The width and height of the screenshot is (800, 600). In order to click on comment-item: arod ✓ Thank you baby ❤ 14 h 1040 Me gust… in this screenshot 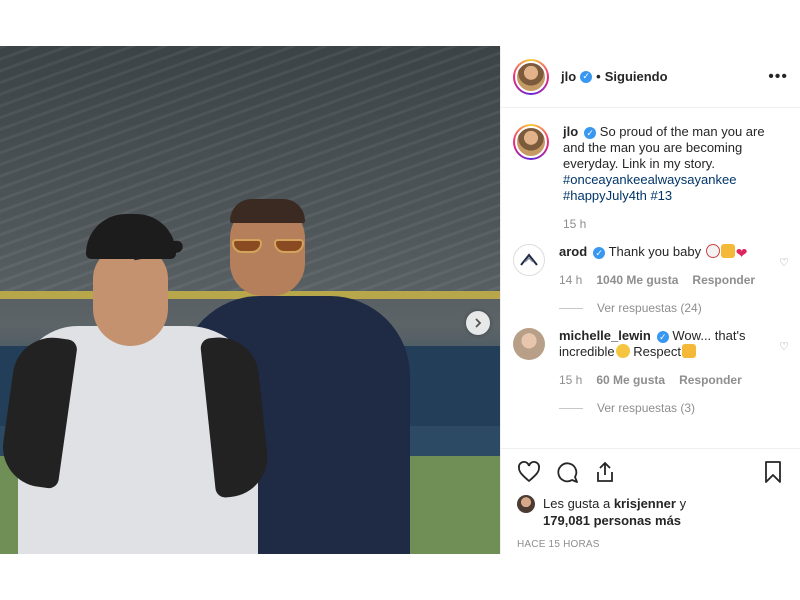, I will do `click(651, 280)`.